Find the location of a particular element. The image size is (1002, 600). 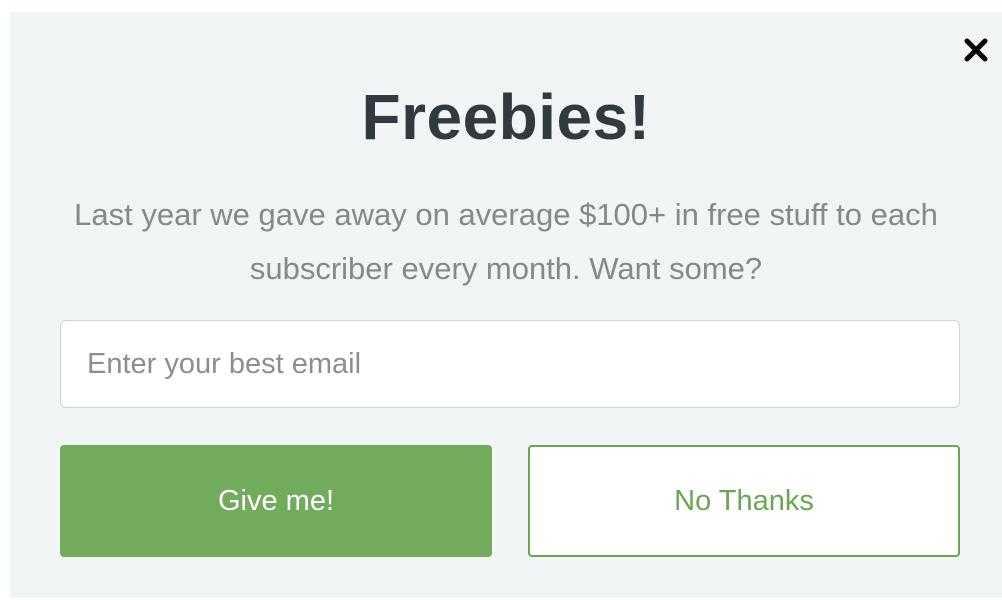

no-thanks-button: No Thanks is located at coordinates (744, 501).